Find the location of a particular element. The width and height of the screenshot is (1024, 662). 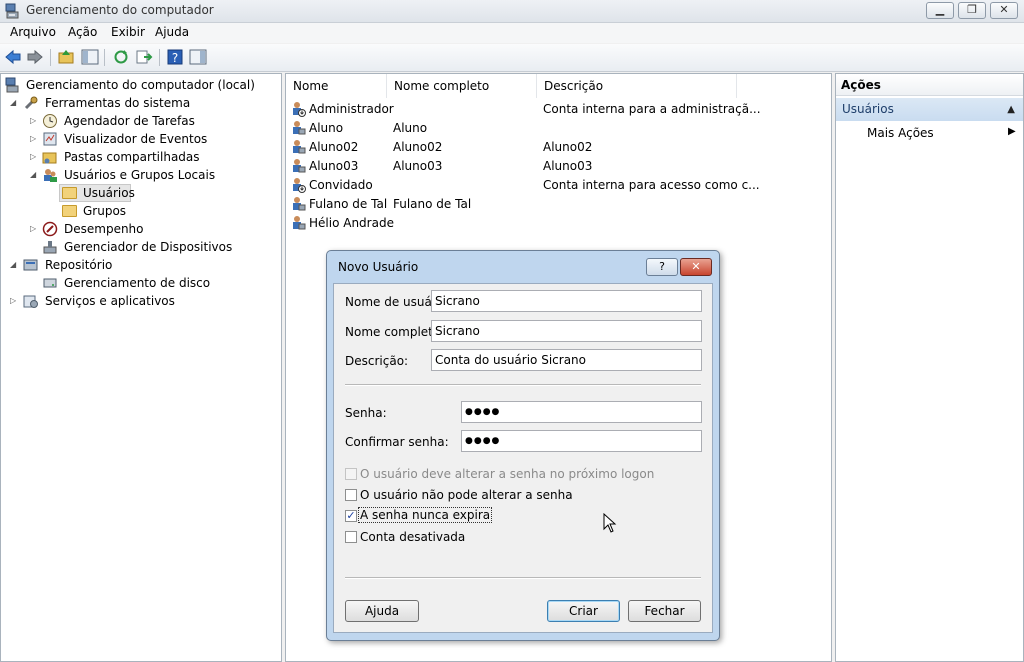

password-label: Senha: is located at coordinates (366, 413).